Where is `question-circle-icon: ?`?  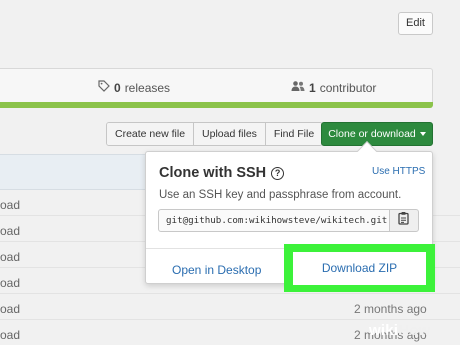 question-circle-icon: ? is located at coordinates (278, 173).